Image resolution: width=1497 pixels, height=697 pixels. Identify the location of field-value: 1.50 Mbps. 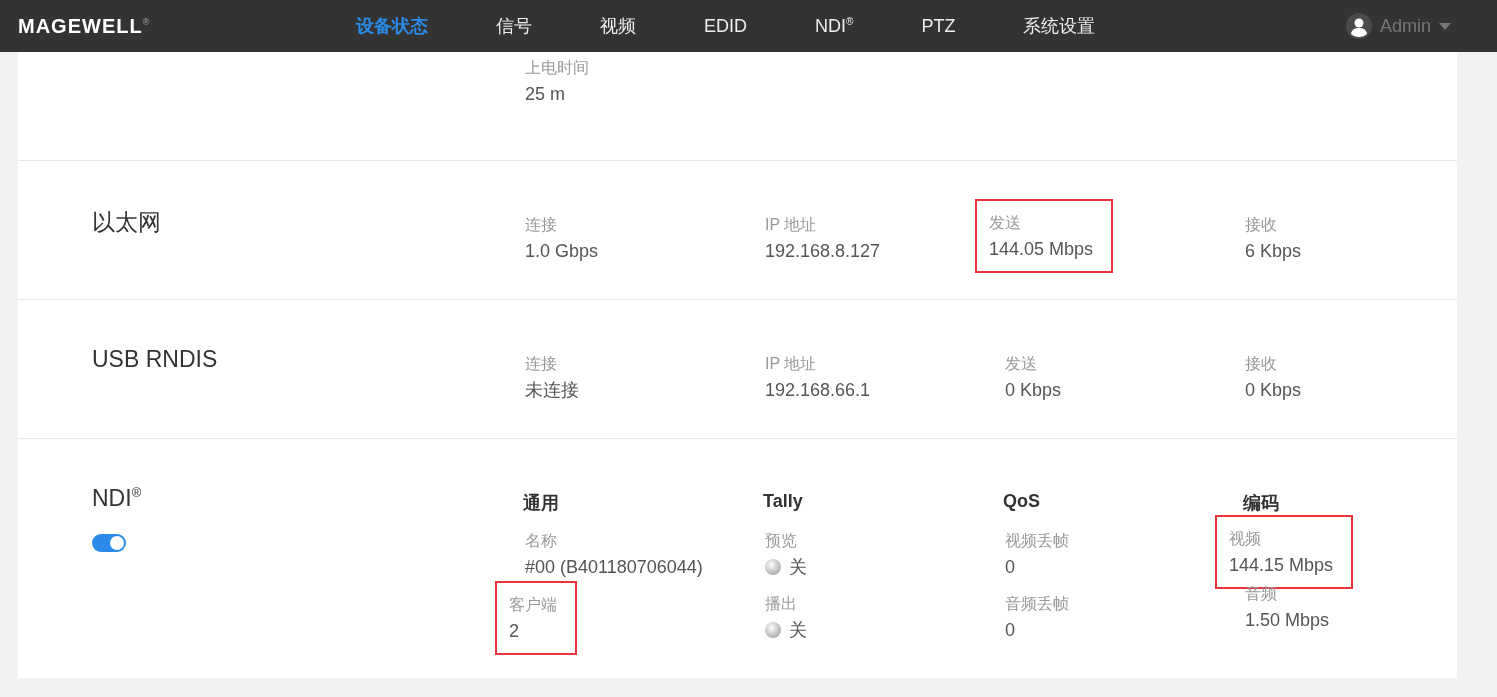
(1287, 620).